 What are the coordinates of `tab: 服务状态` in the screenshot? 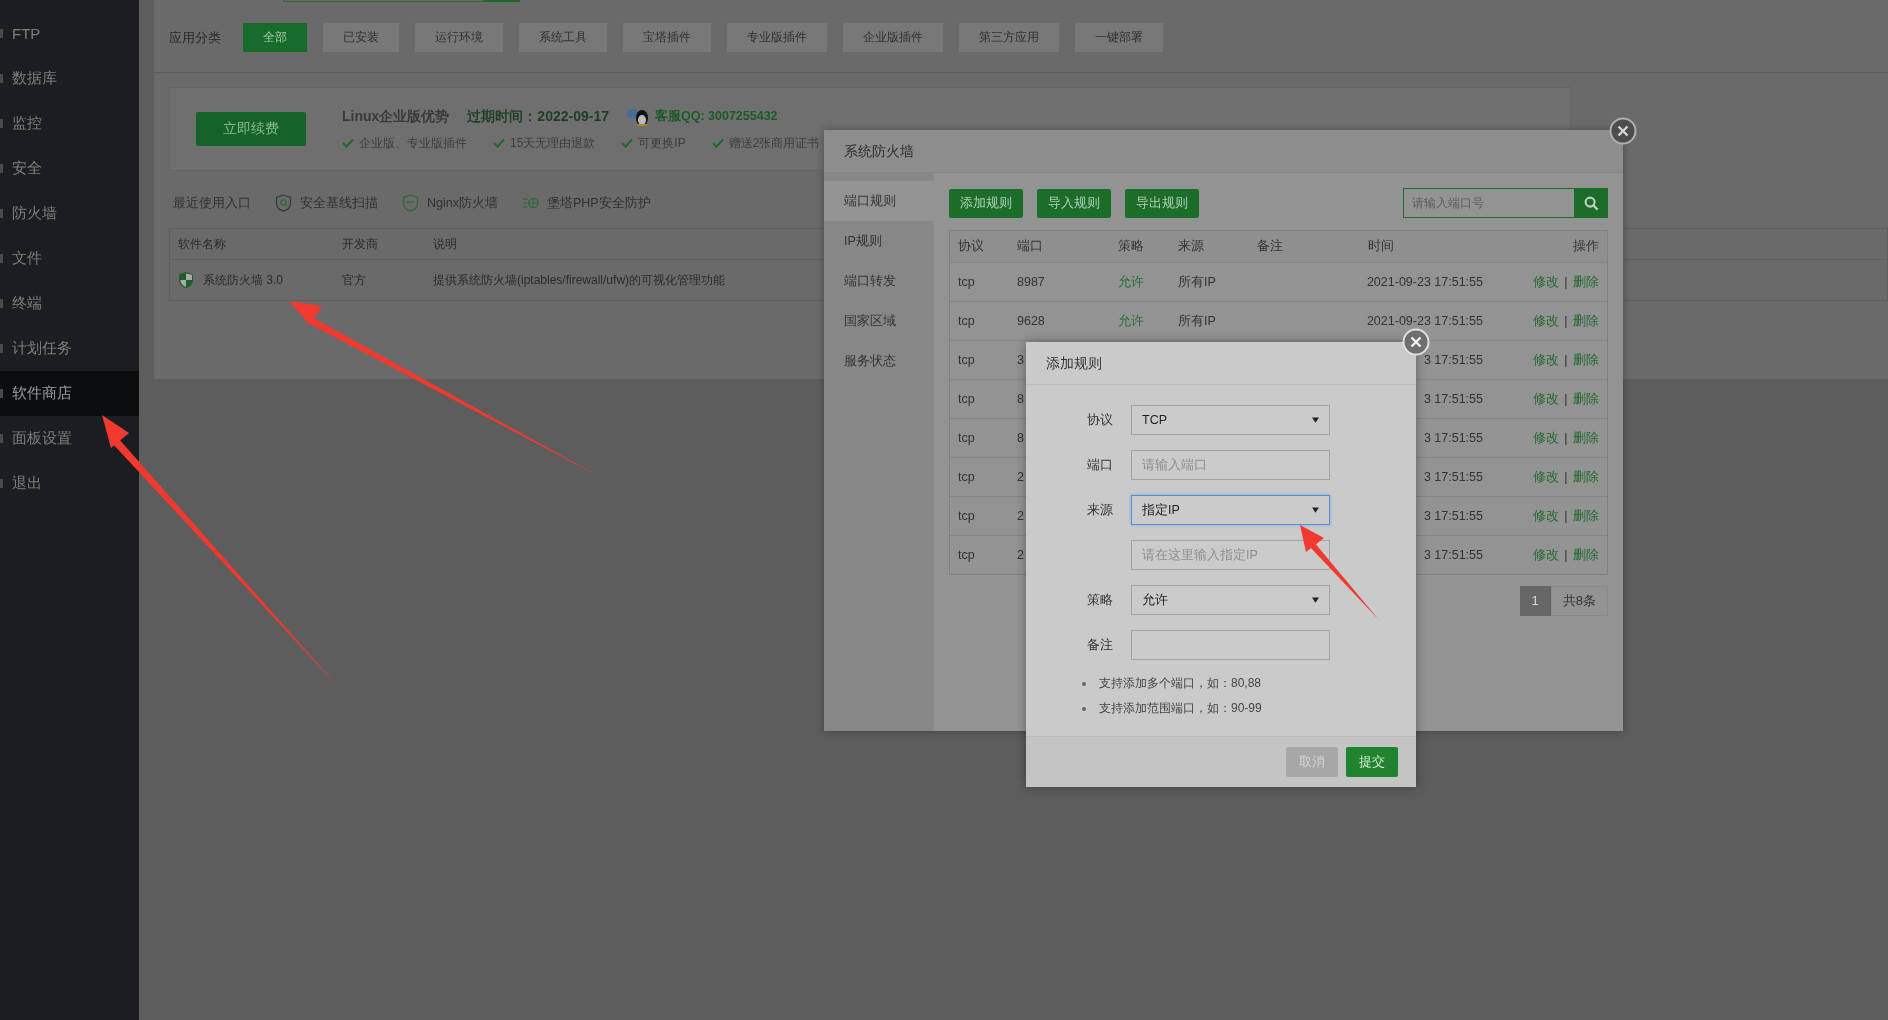 It's located at (879, 361).